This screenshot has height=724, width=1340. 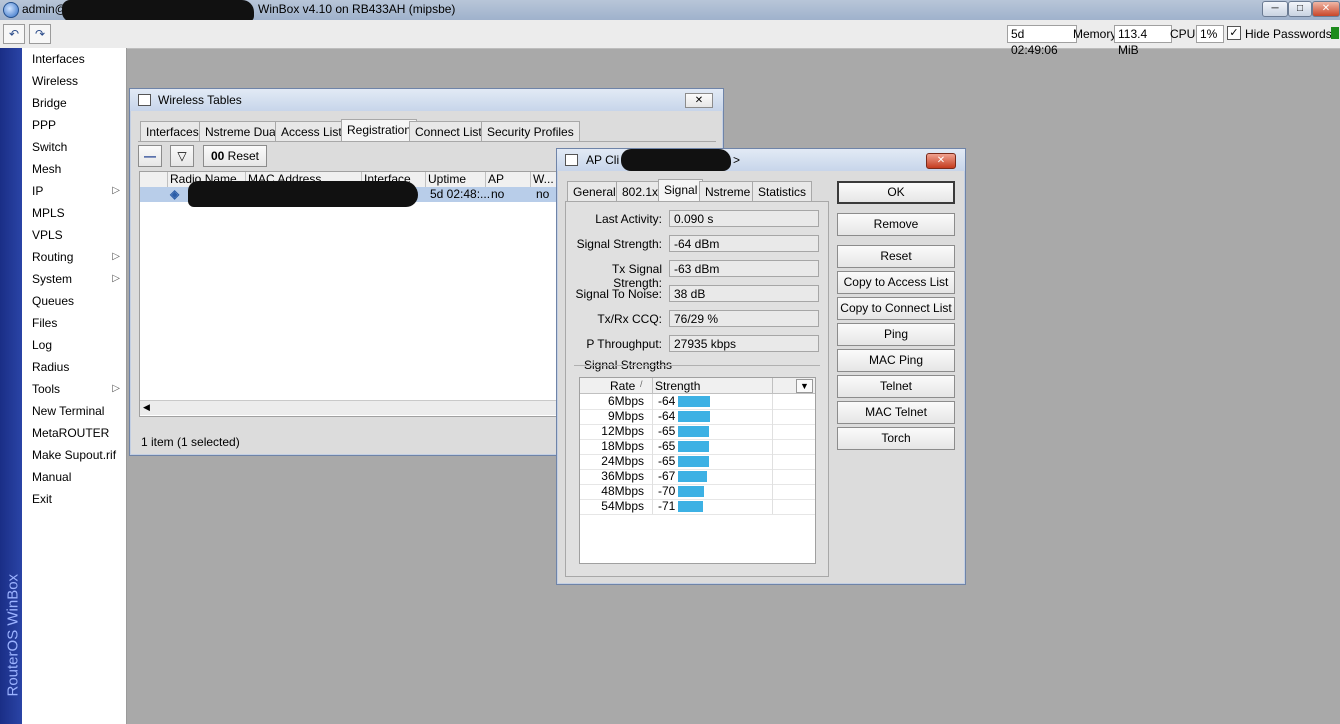 What do you see at coordinates (896, 256) in the screenshot?
I see `reset-button: Reset` at bounding box center [896, 256].